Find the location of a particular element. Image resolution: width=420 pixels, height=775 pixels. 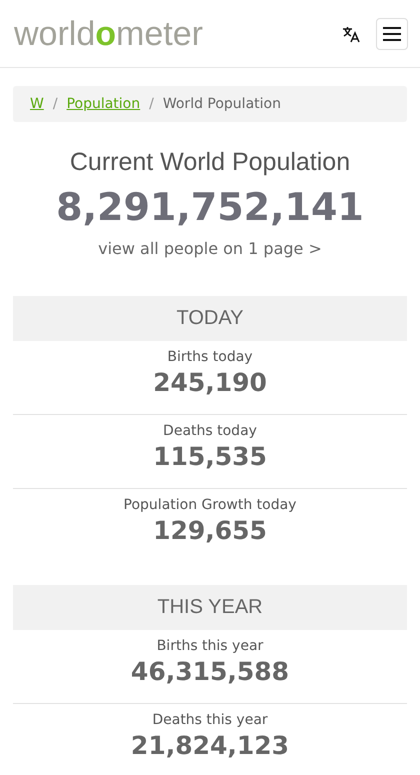

logo: worldometer is located at coordinates (108, 33).